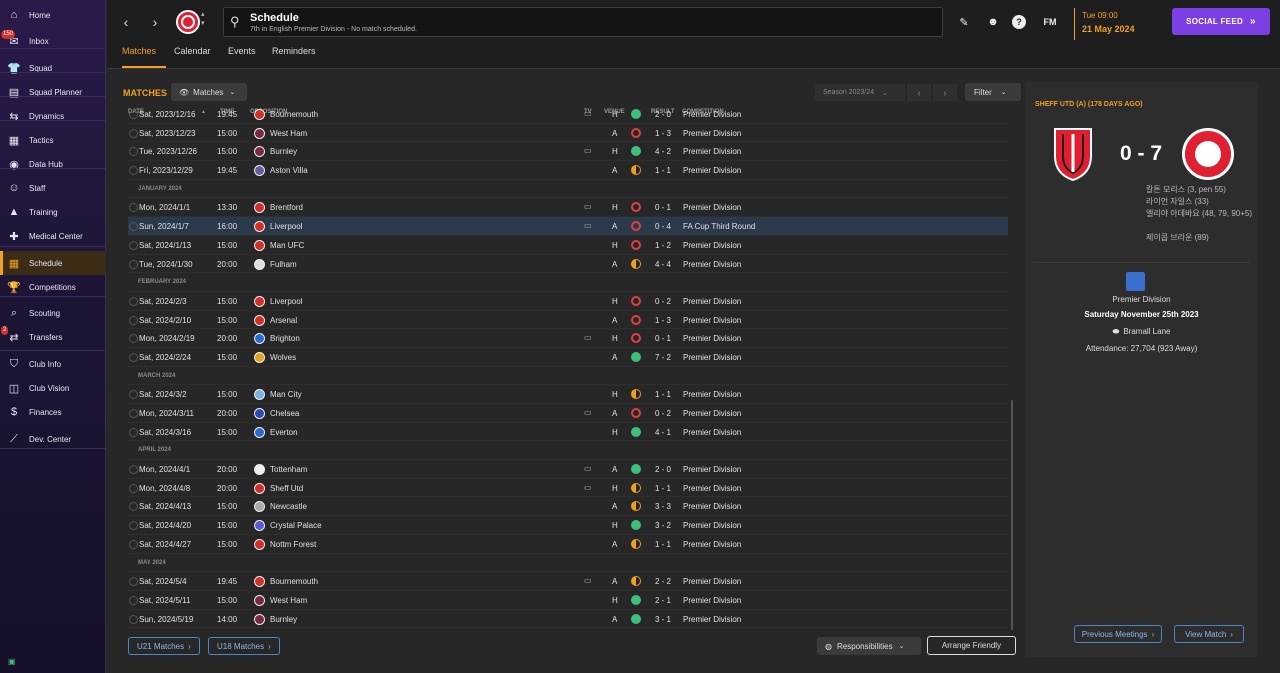 The width and height of the screenshot is (1280, 673). I want to click on tab-events: Events, so click(242, 57).